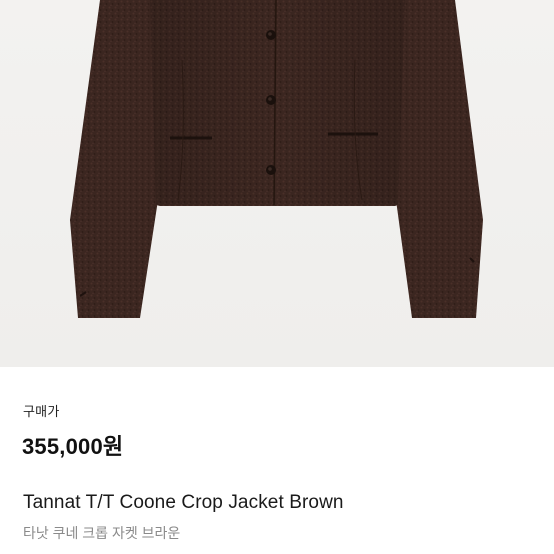  I want to click on product-name-korean: 타낫 쿠네 크롭 자켓 브라운, so click(102, 533).